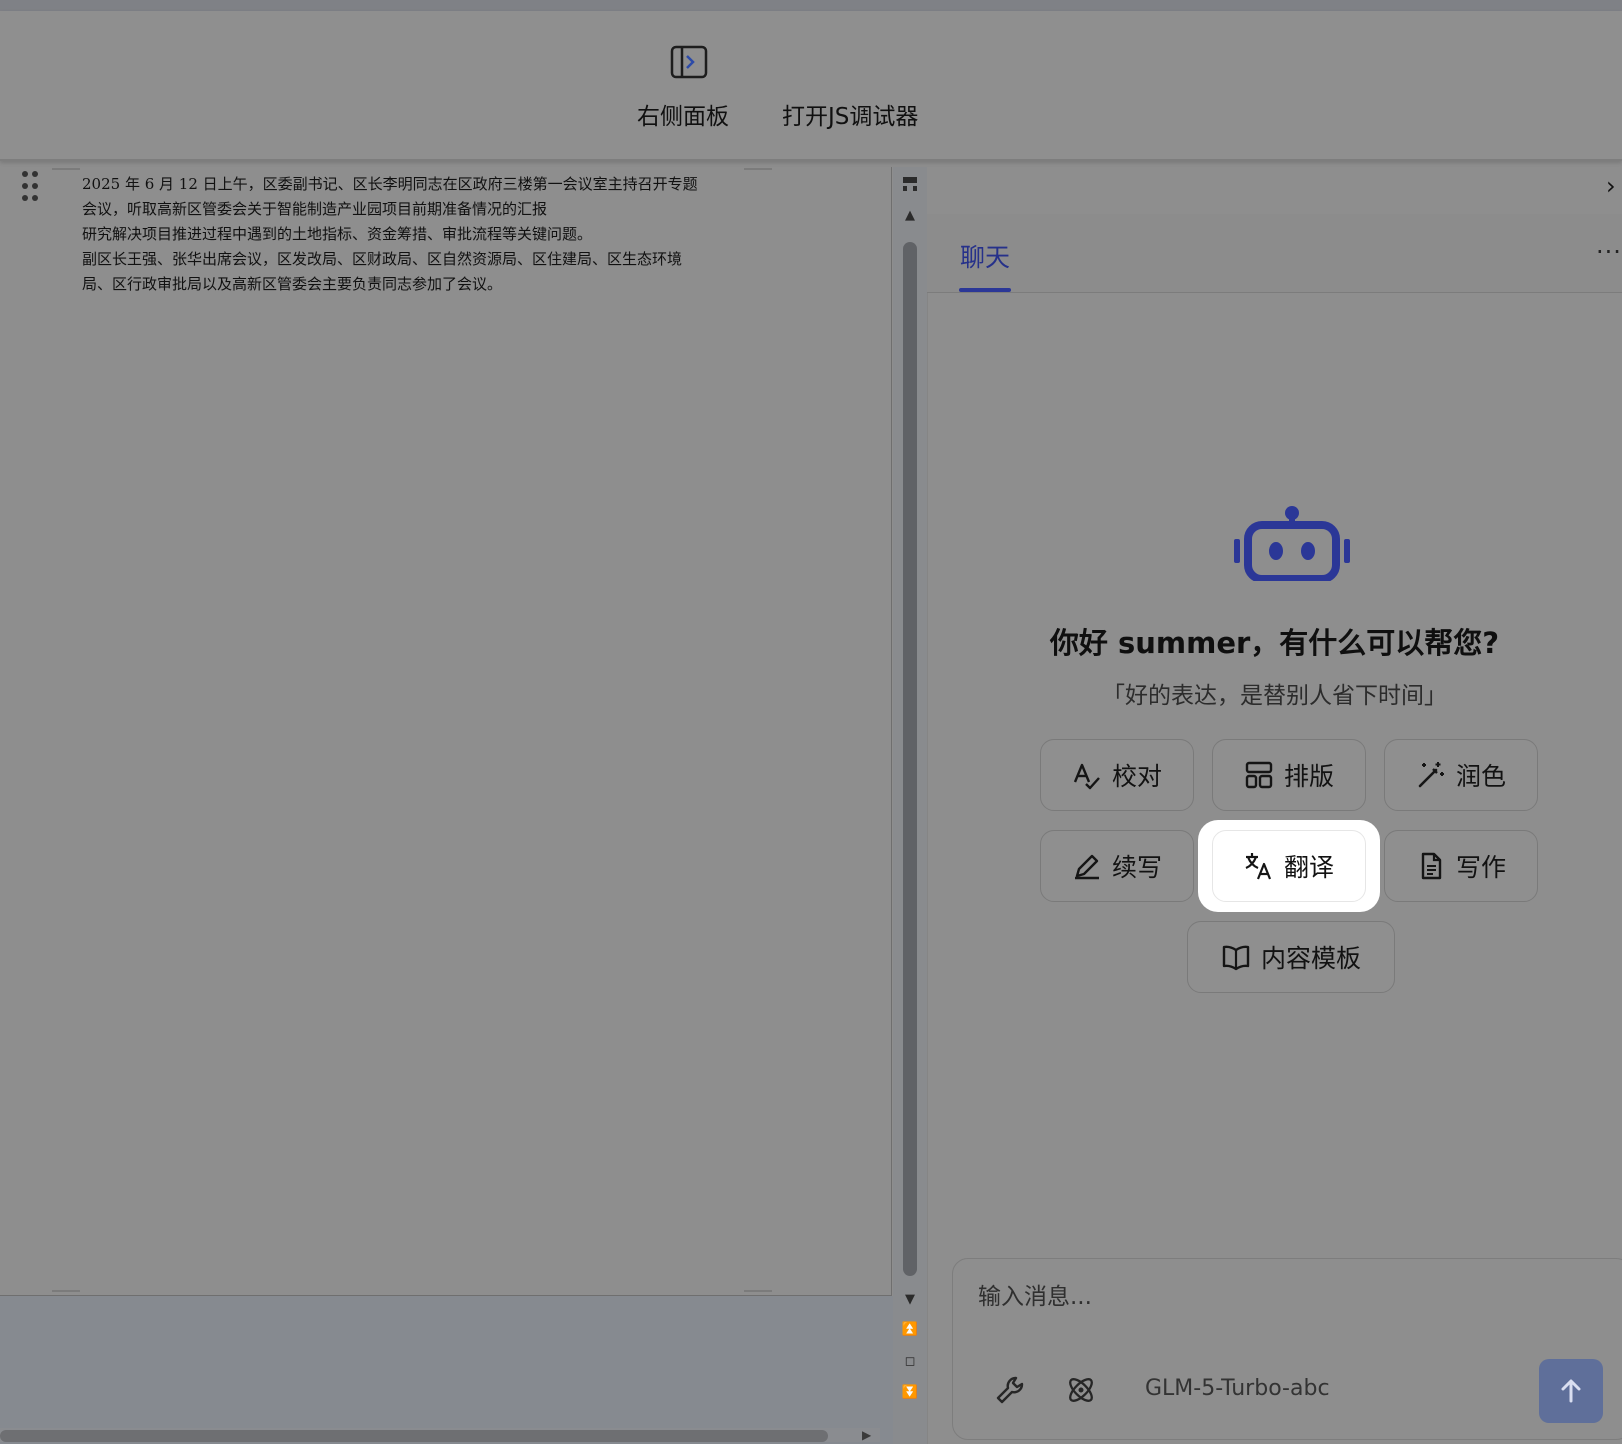 The image size is (1622, 1444). I want to click on book-icon, so click(1236, 958).